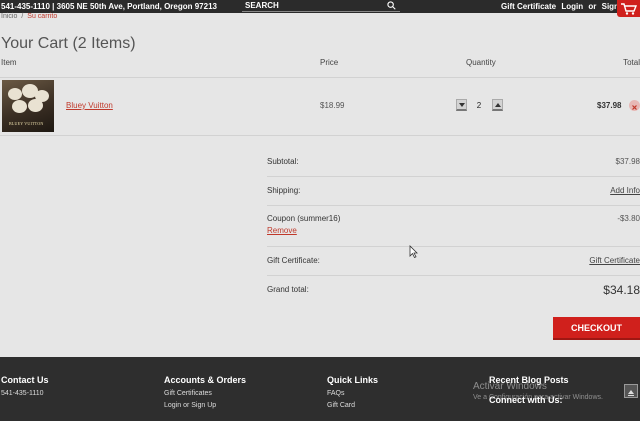 Image resolution: width=640 pixels, height=421 pixels. I want to click on footer-quick-links: Quick Links FAQs Gift Card, so click(352, 392).